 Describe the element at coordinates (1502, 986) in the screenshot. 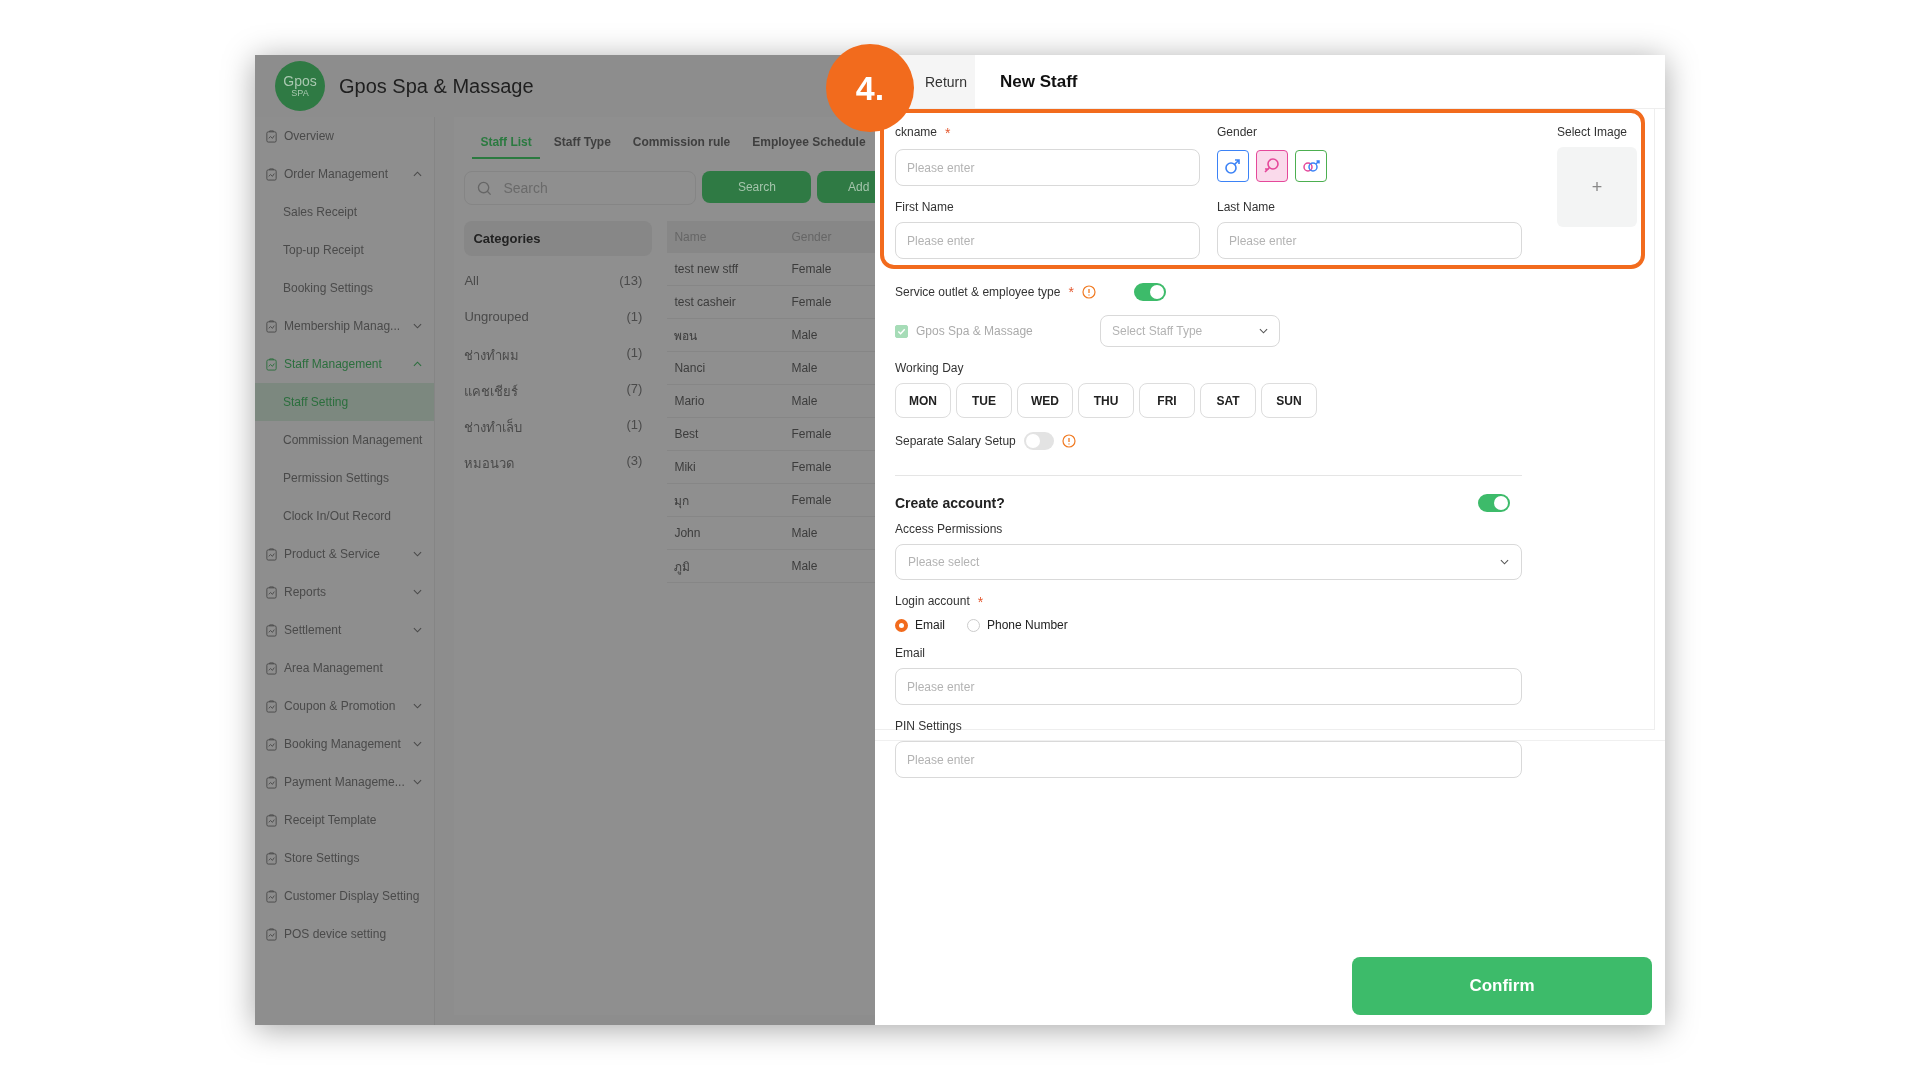

I see `confirm-button: Confirm` at that location.